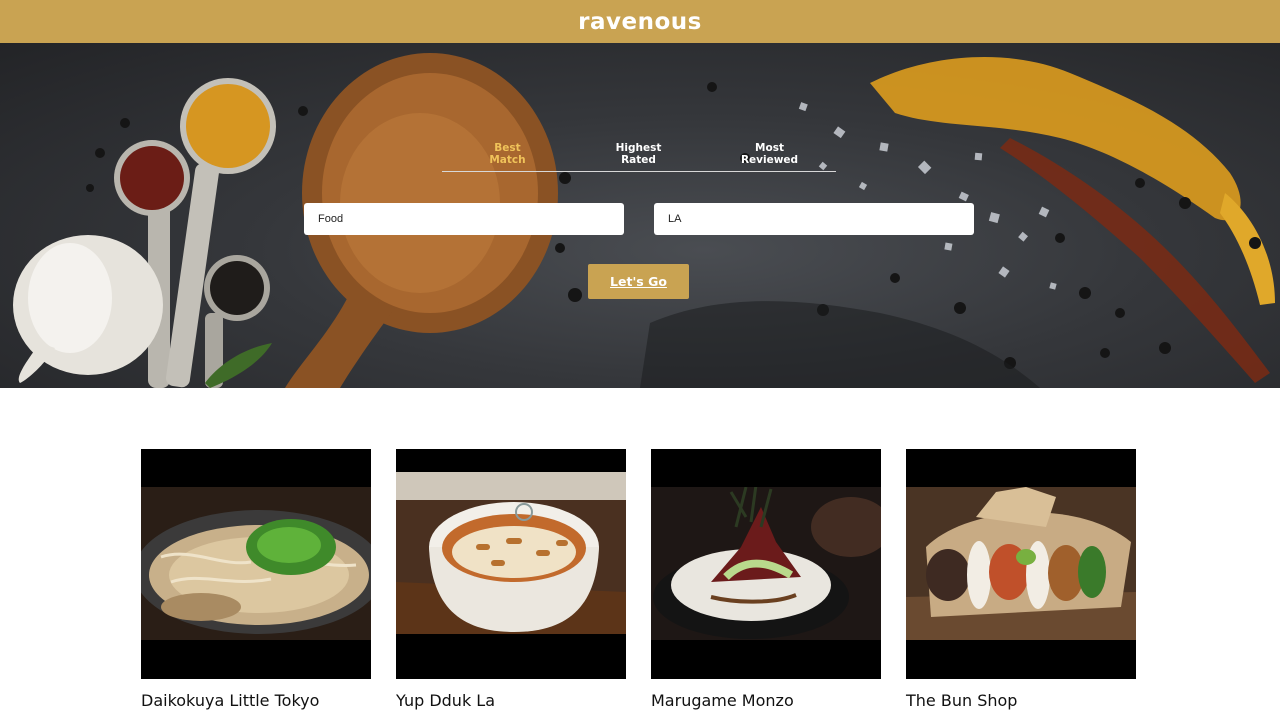 The width and height of the screenshot is (1280, 720). I want to click on lets-go-button: Let's Go, so click(638, 281).